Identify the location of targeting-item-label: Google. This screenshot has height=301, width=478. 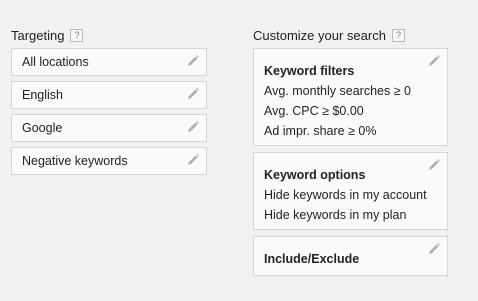
(42, 128).